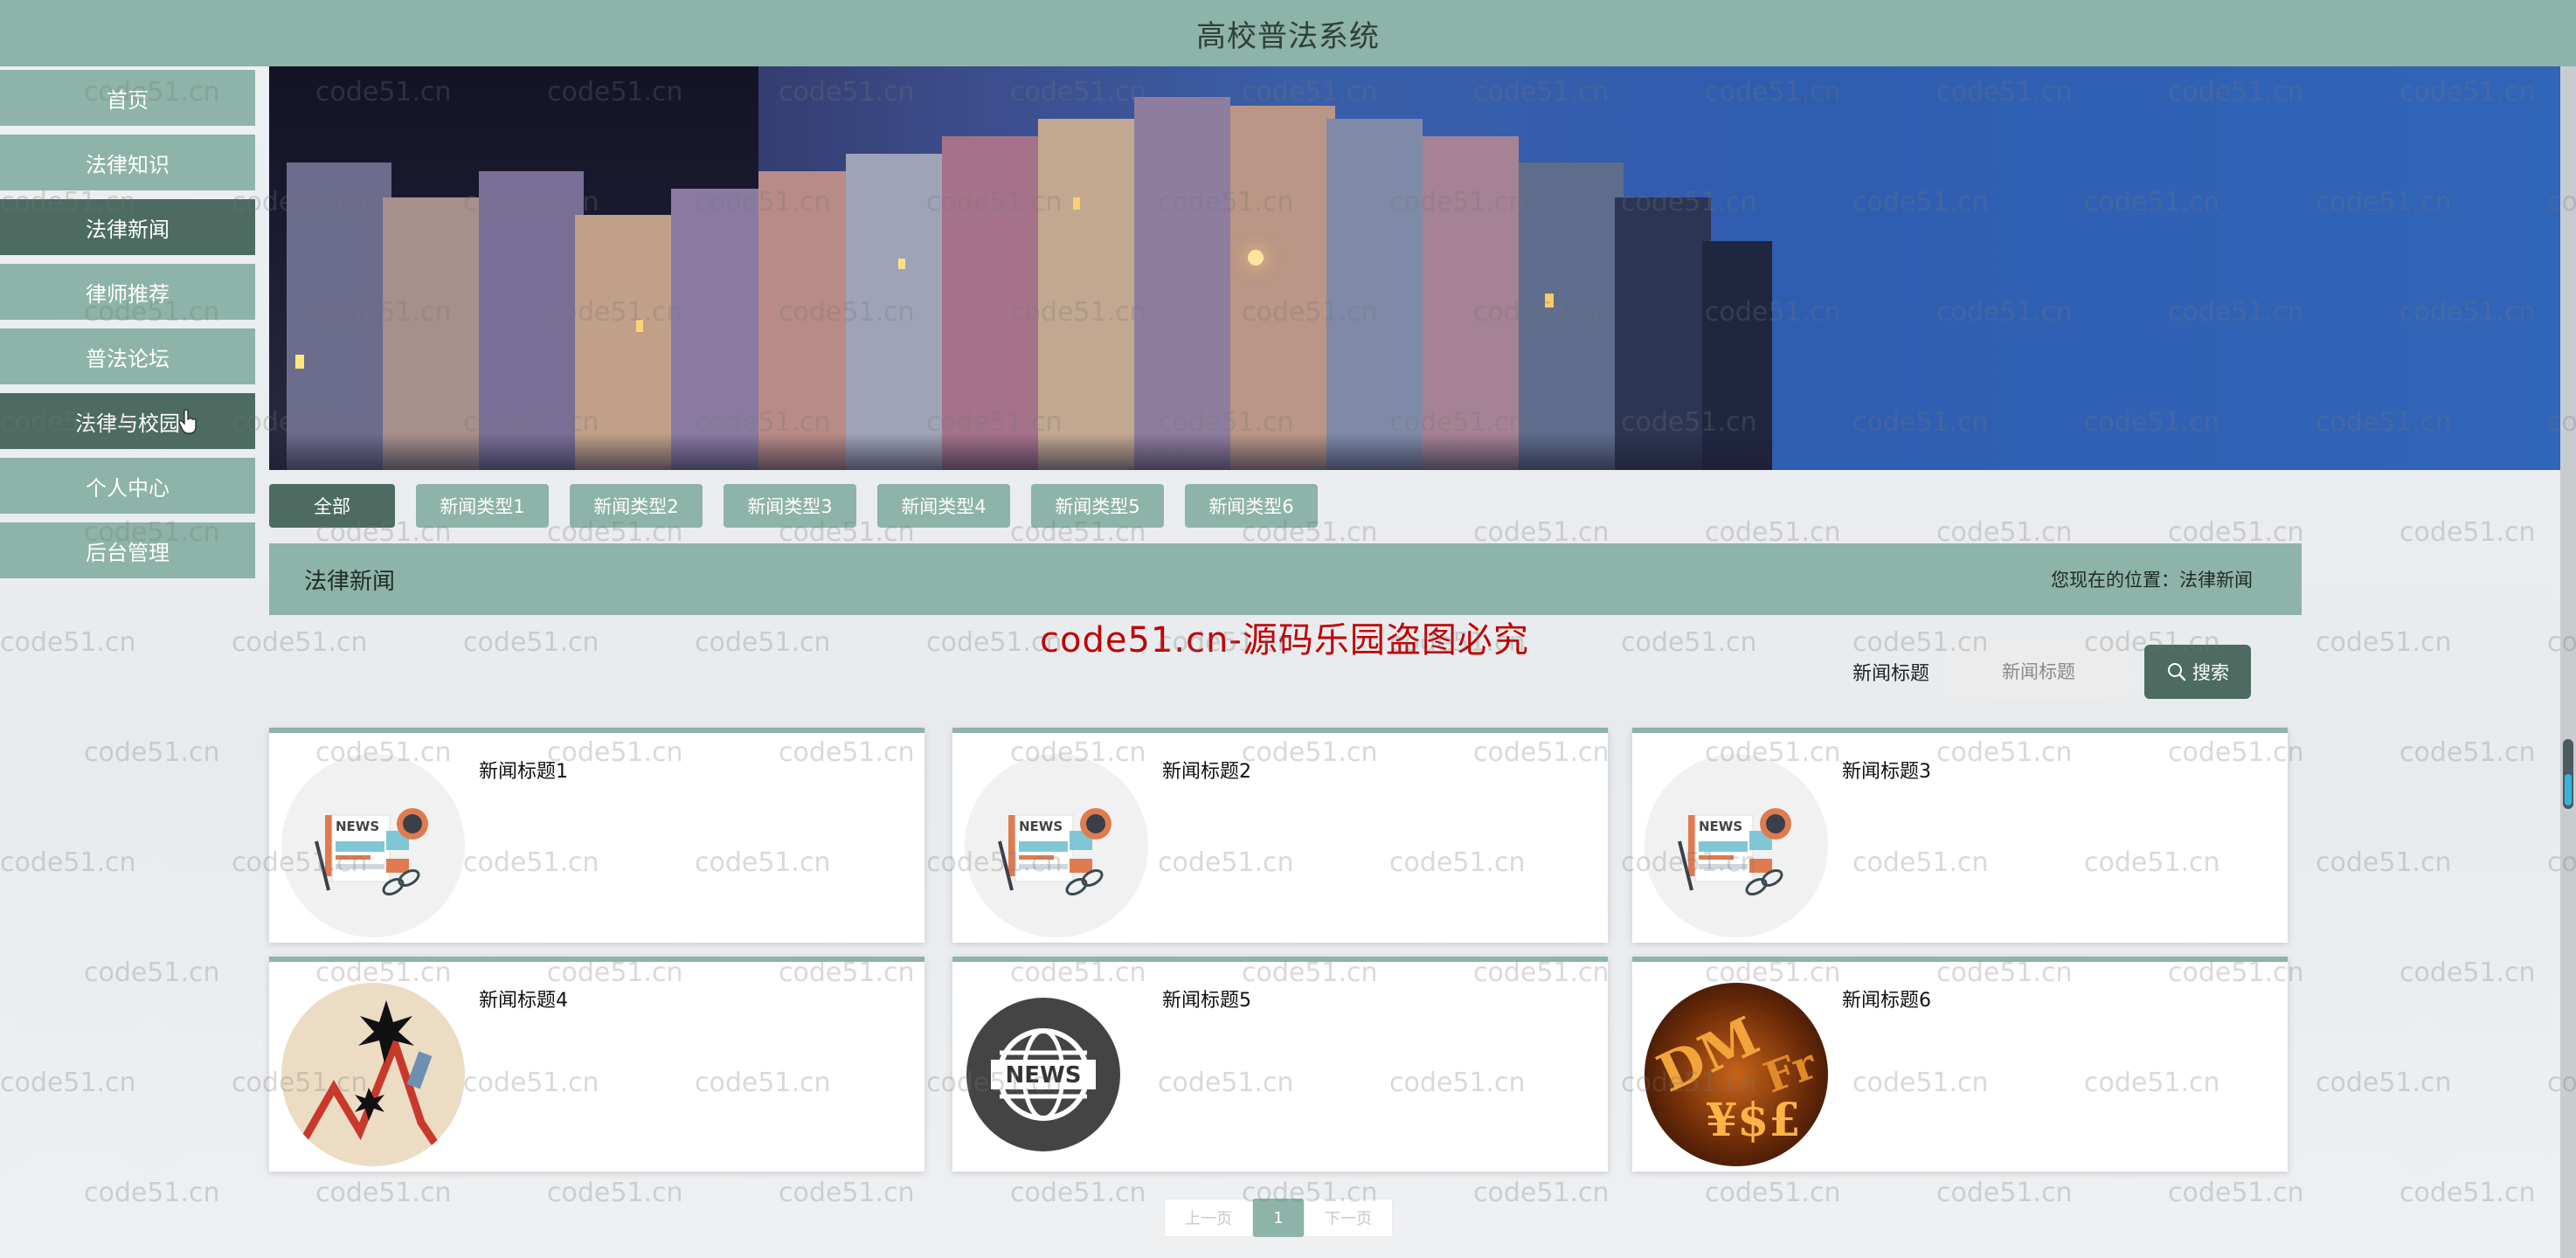 This screenshot has width=2576, height=1258. What do you see at coordinates (636, 506) in the screenshot?
I see `tab-news-type-2: 新闻类型2` at bounding box center [636, 506].